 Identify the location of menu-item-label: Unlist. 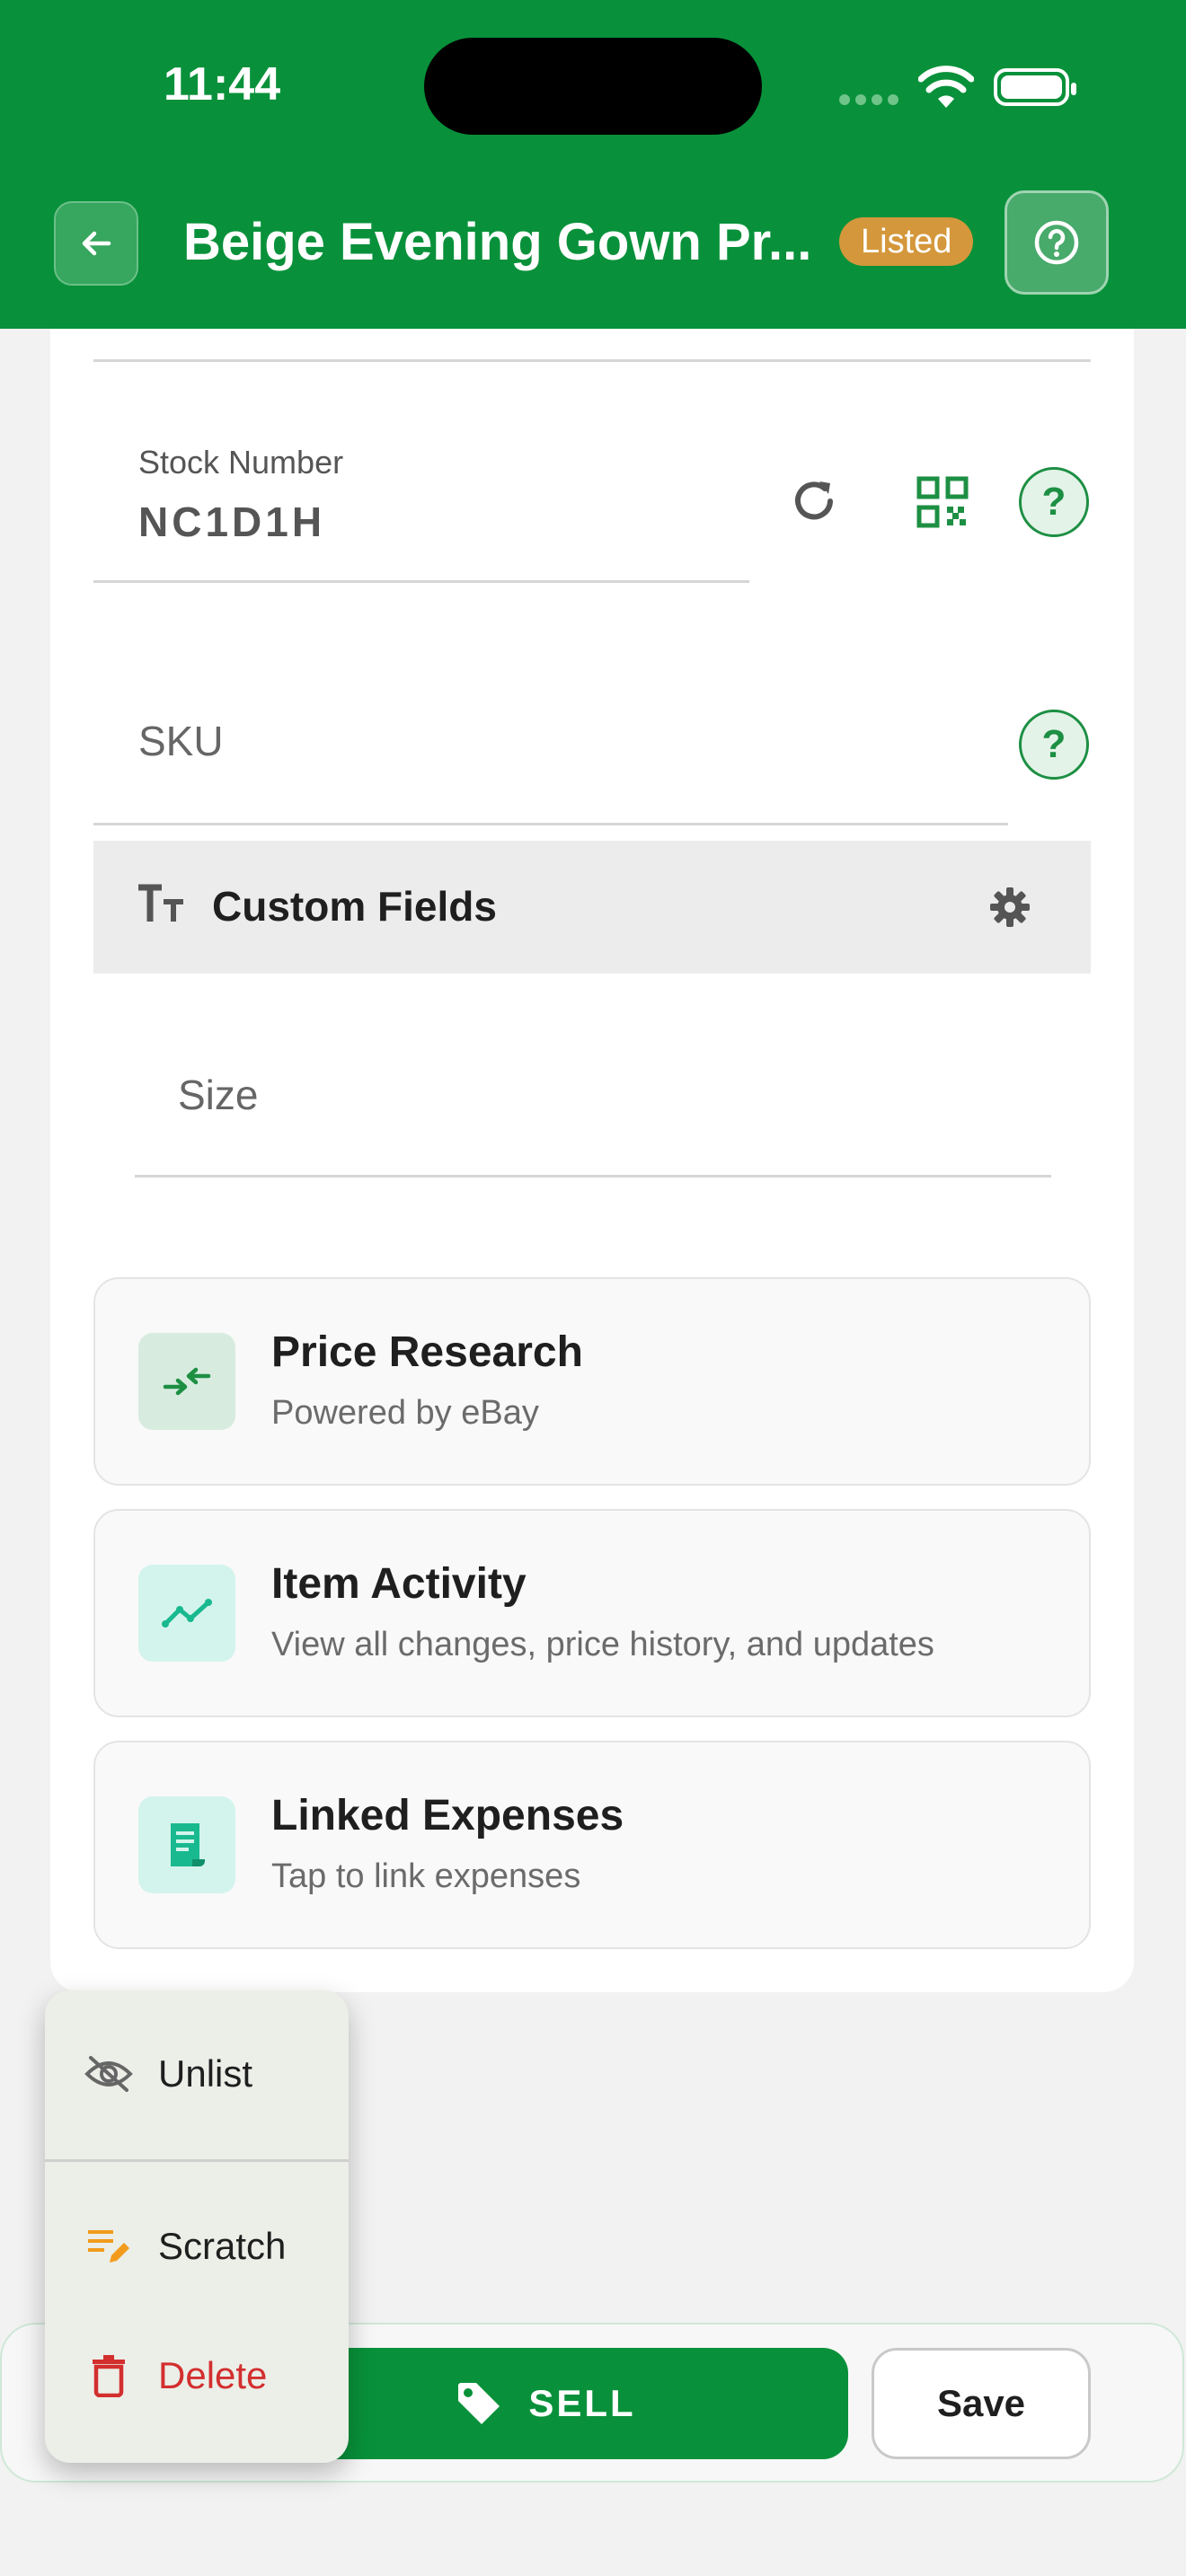
(205, 2073).